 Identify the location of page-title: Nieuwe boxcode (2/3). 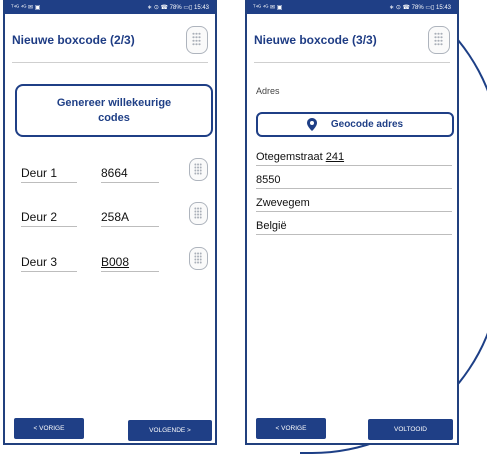
(73, 40).